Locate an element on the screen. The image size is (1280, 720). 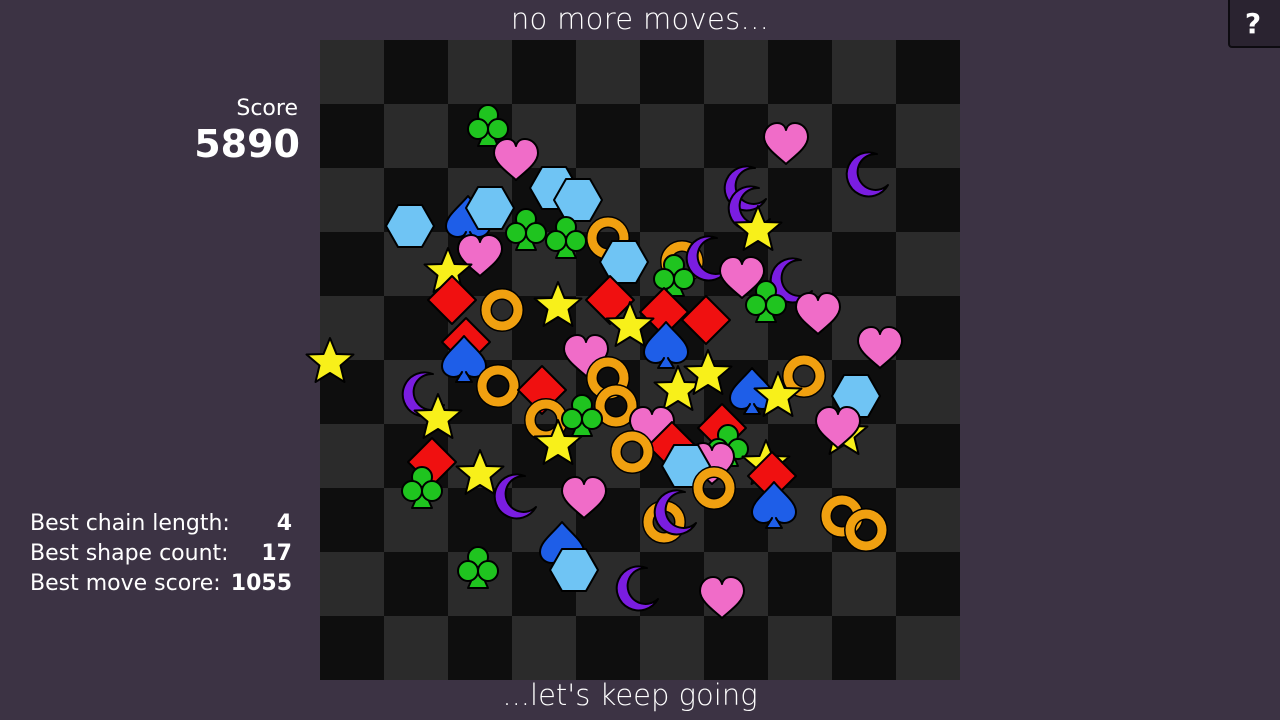
stat-label: Best shape count: is located at coordinates (129, 553).